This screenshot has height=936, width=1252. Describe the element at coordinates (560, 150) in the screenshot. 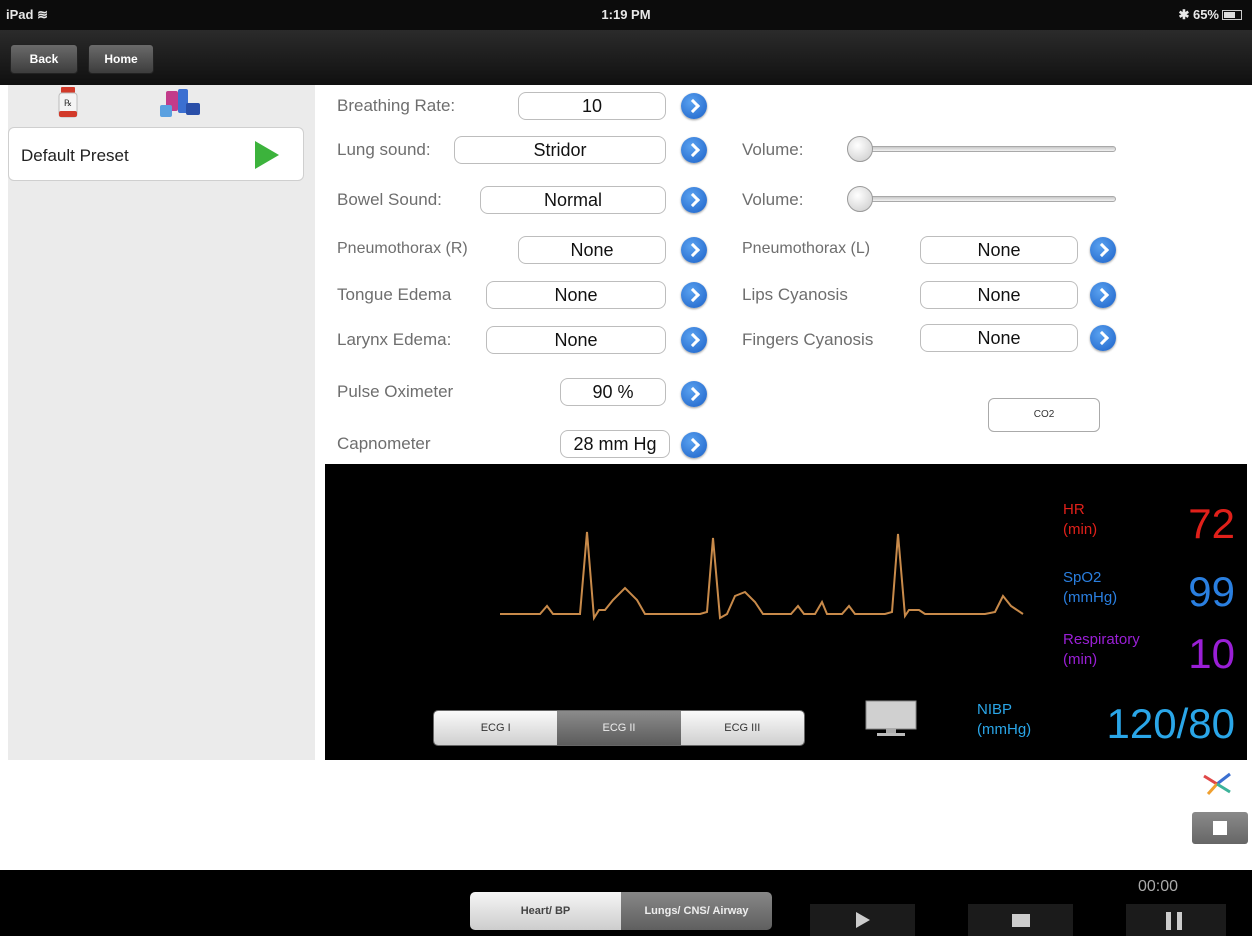

I see `lung-sound-field: Stridor` at that location.